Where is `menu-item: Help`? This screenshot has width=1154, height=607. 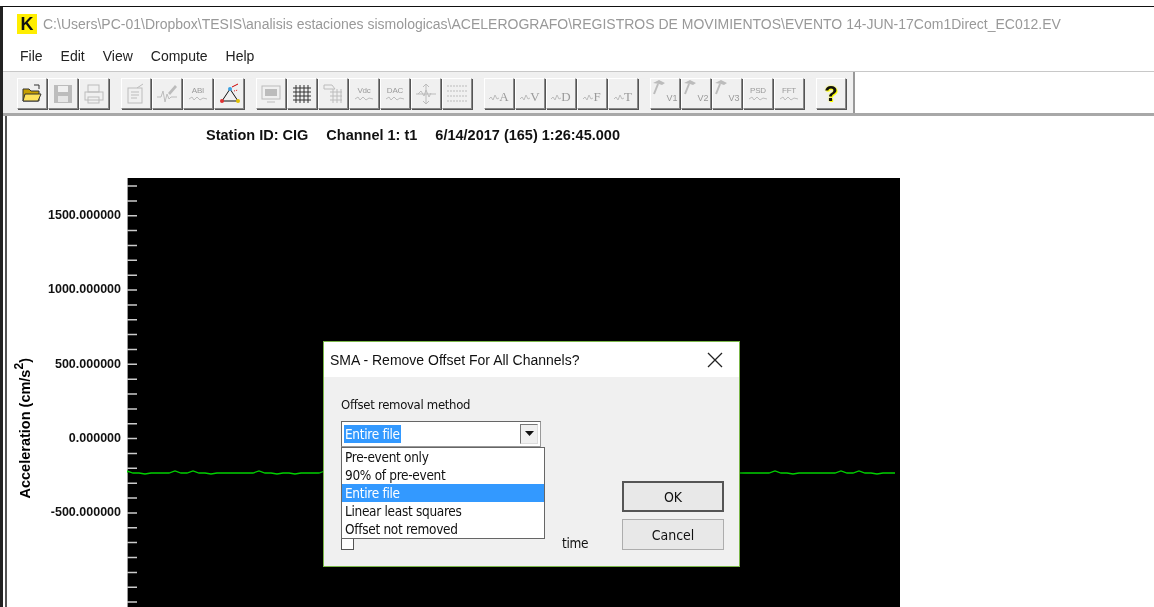
menu-item: Help is located at coordinates (240, 55).